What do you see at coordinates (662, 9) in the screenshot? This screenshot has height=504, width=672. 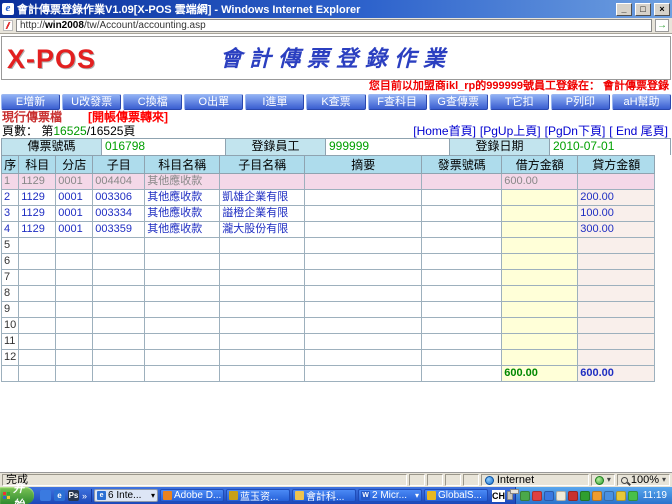 I see `close-button: ×` at bounding box center [662, 9].